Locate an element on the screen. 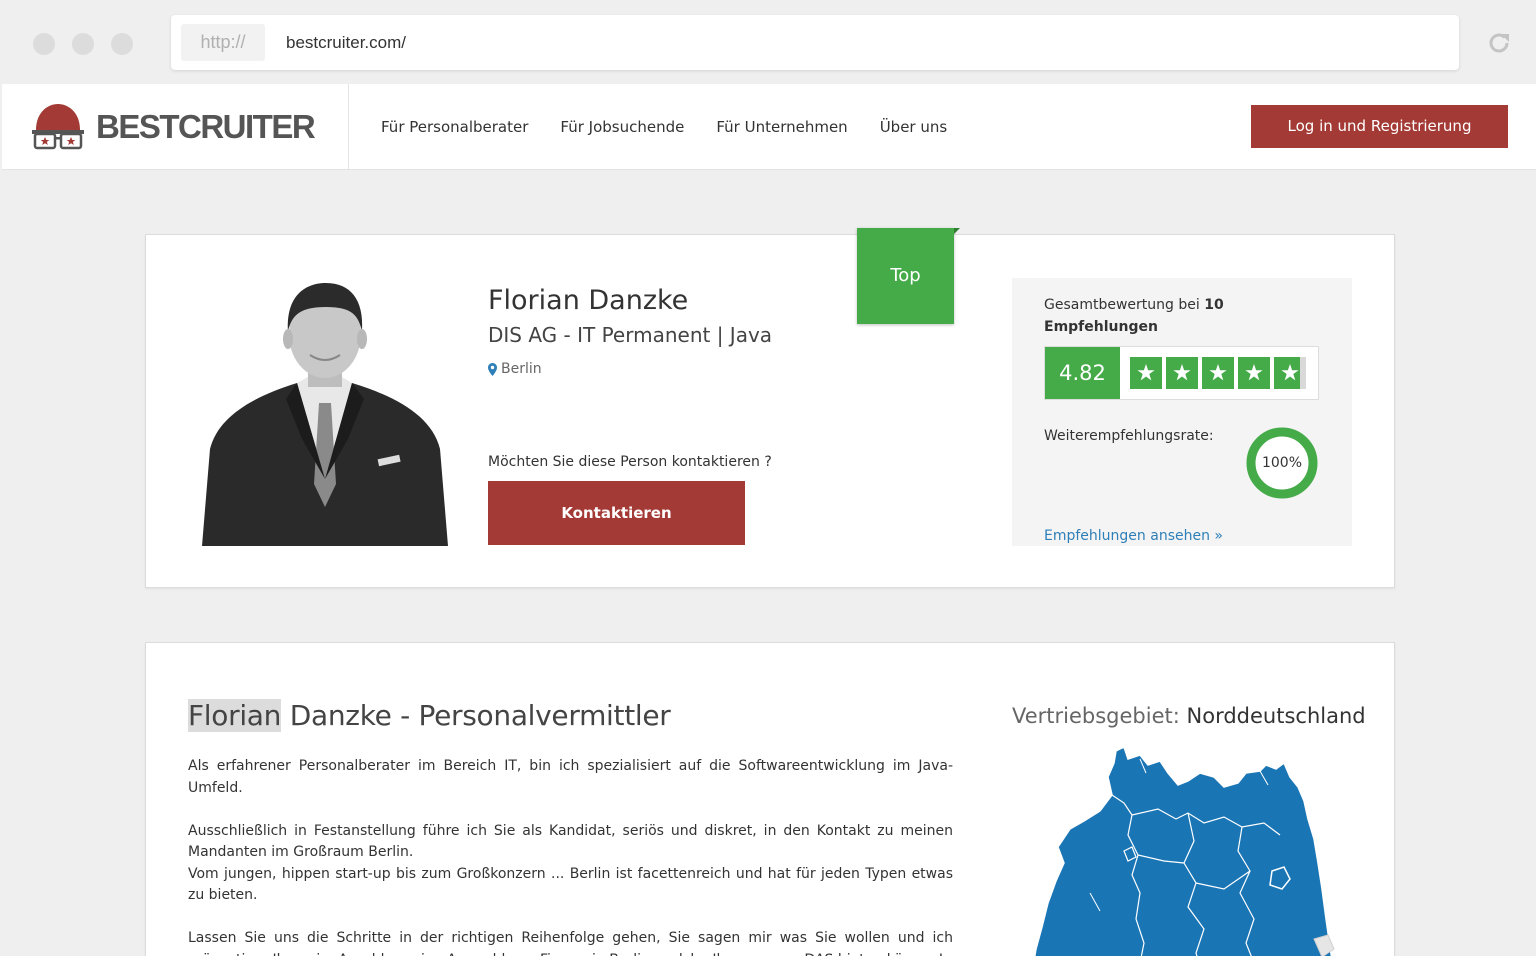 This screenshot has height=956, width=1536. score-row: 4.82 is located at coordinates (1181, 373).